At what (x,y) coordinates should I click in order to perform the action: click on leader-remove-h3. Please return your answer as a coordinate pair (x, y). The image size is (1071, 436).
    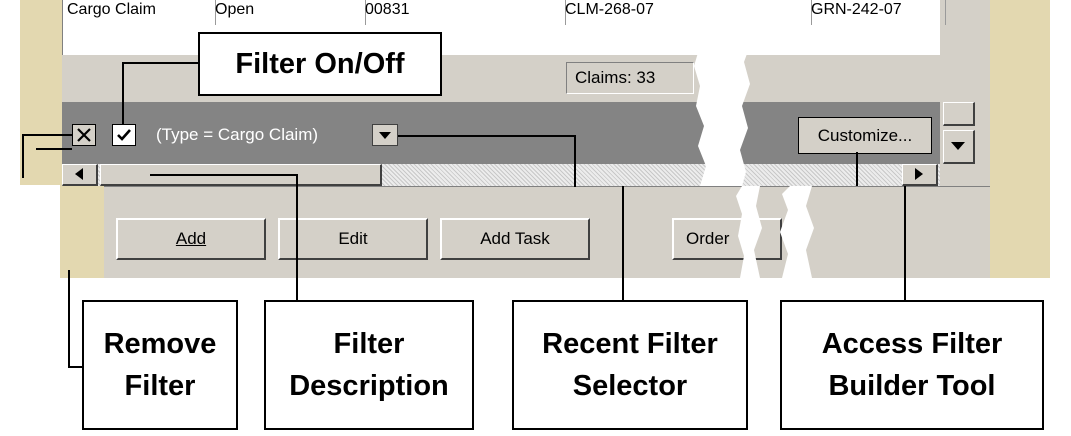
    Looking at the image, I should click on (75, 367).